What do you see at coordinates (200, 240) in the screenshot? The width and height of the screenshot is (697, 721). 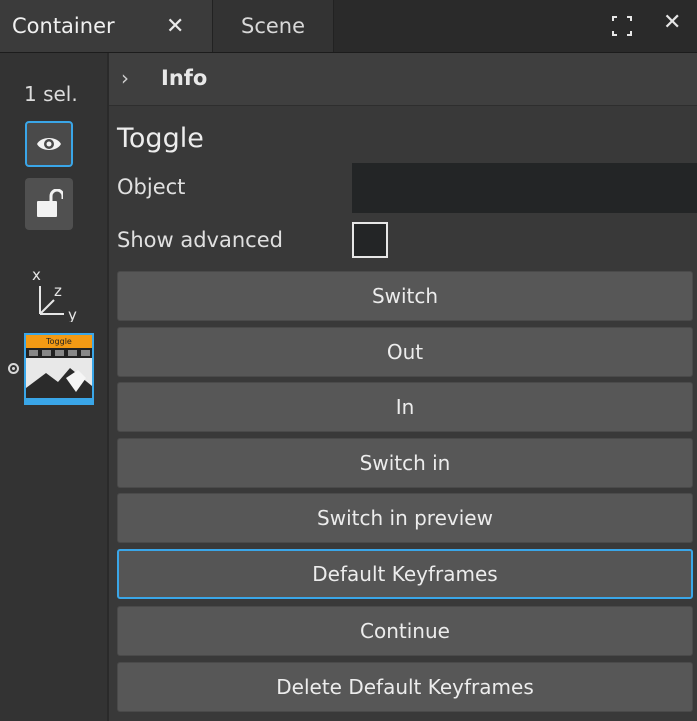 I see `show-advanced-label: Show advanced` at bounding box center [200, 240].